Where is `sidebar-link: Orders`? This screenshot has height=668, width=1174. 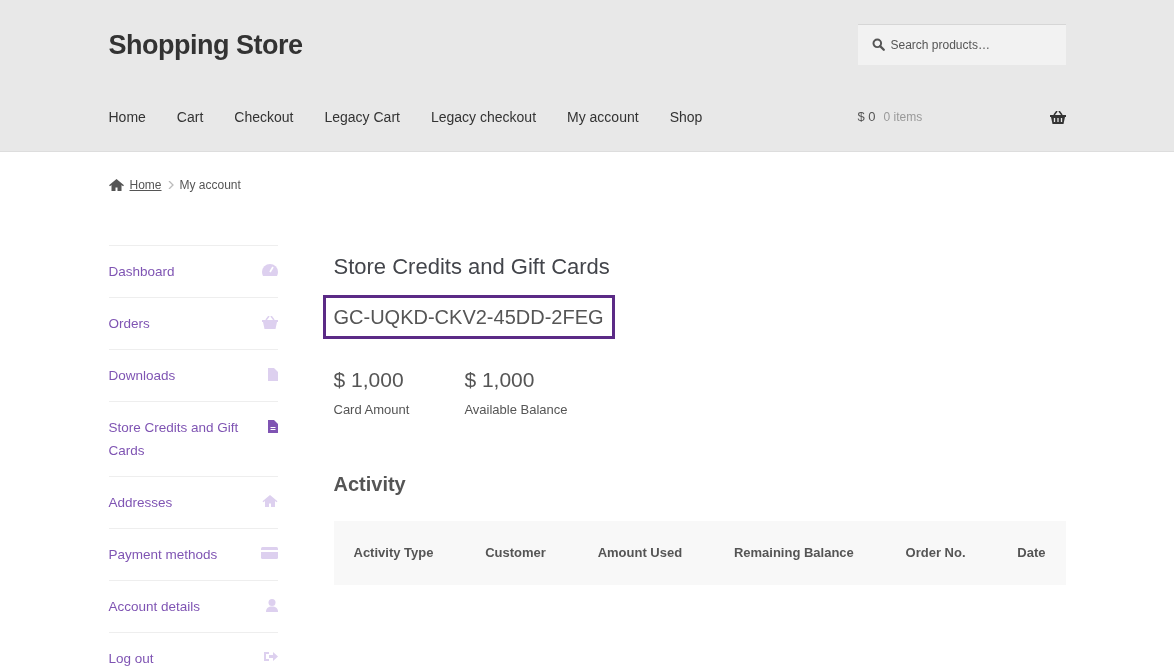
sidebar-link: Orders is located at coordinates (178, 323).